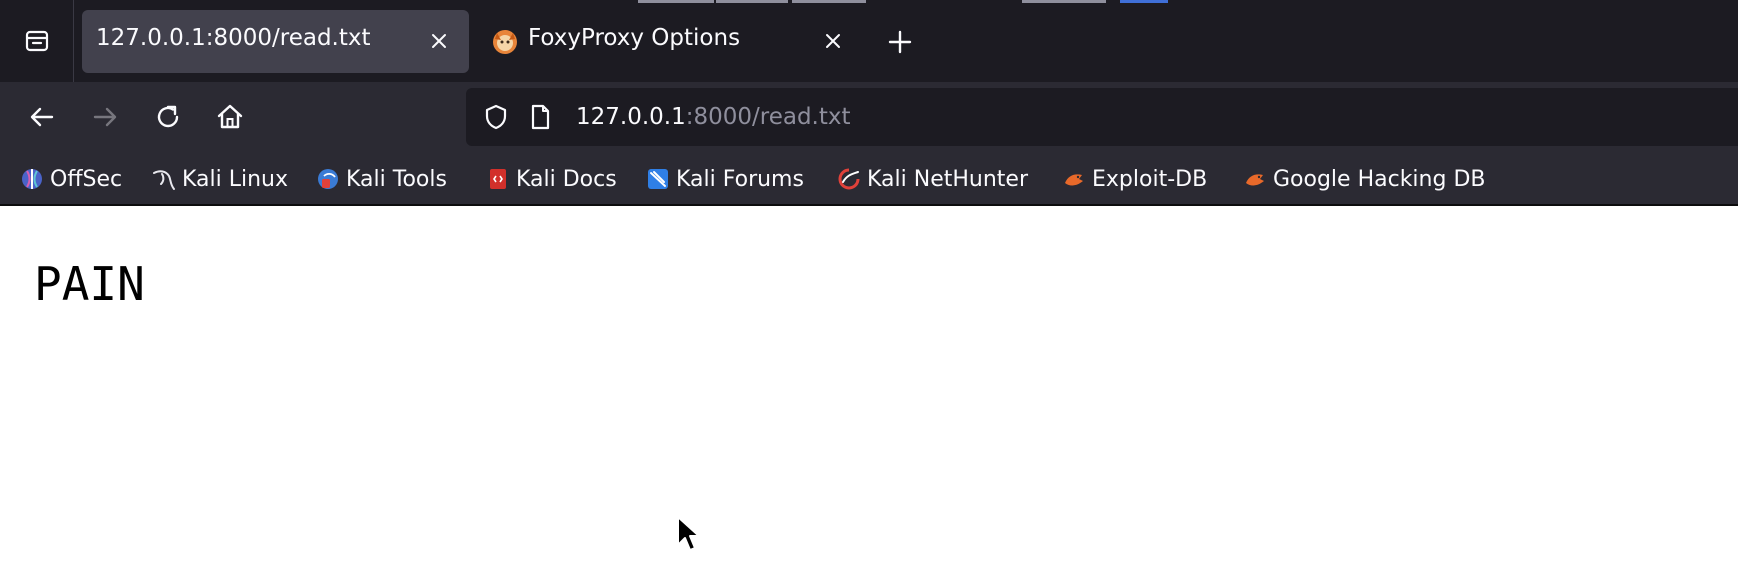 This screenshot has height=568, width=1738. Describe the element at coordinates (1255, 179) in the screenshot. I see `google-hacking-db-icon` at that location.